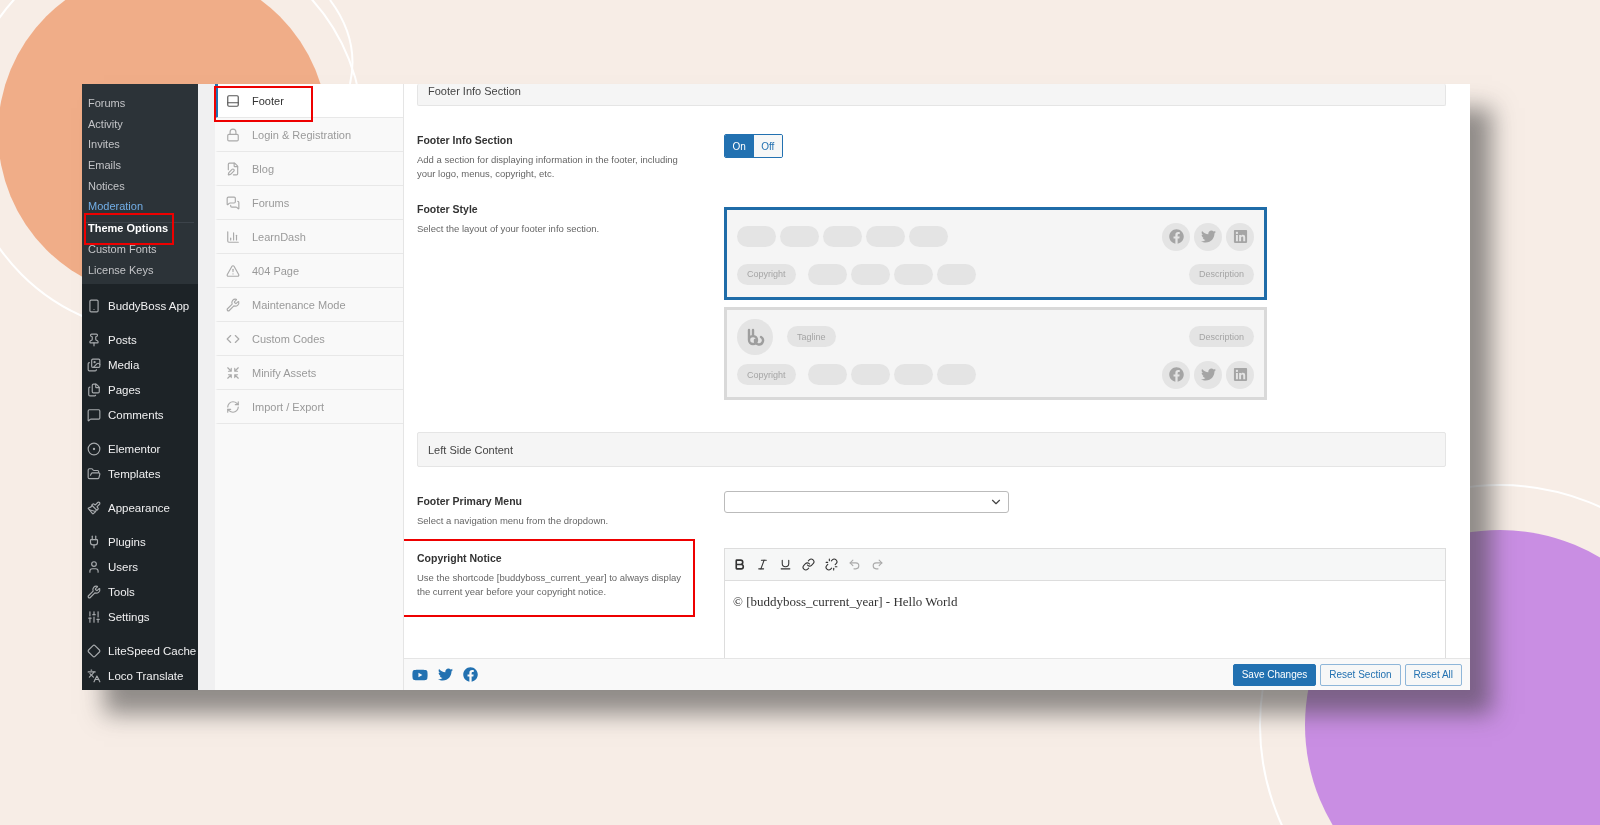 The image size is (1600, 825). What do you see at coordinates (140, 306) in the screenshot?
I see `menu-item: BuddyBoss App` at bounding box center [140, 306].